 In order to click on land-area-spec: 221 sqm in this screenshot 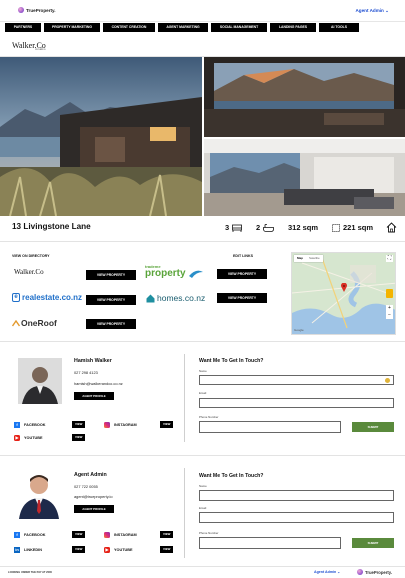, I will do `click(352, 227)`.